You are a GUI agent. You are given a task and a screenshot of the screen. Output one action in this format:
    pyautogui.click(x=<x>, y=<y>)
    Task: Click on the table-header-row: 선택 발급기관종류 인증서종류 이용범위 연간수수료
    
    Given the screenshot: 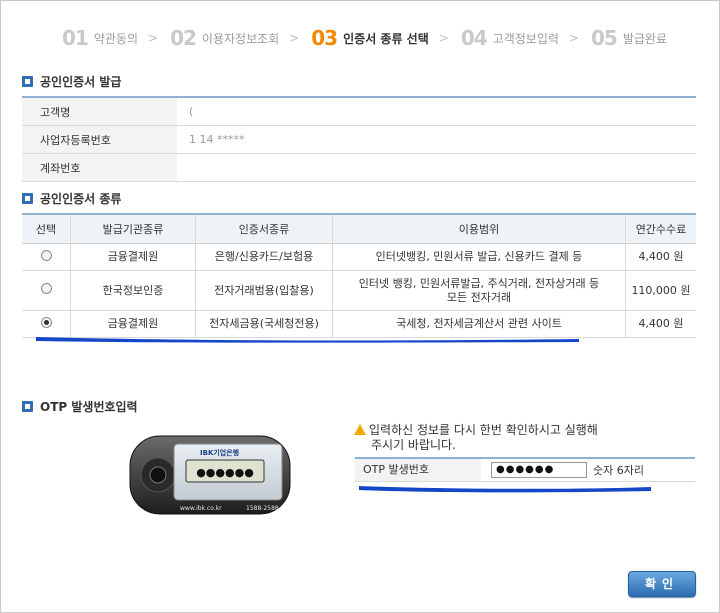 What is the action you would take?
    pyautogui.click(x=359, y=229)
    